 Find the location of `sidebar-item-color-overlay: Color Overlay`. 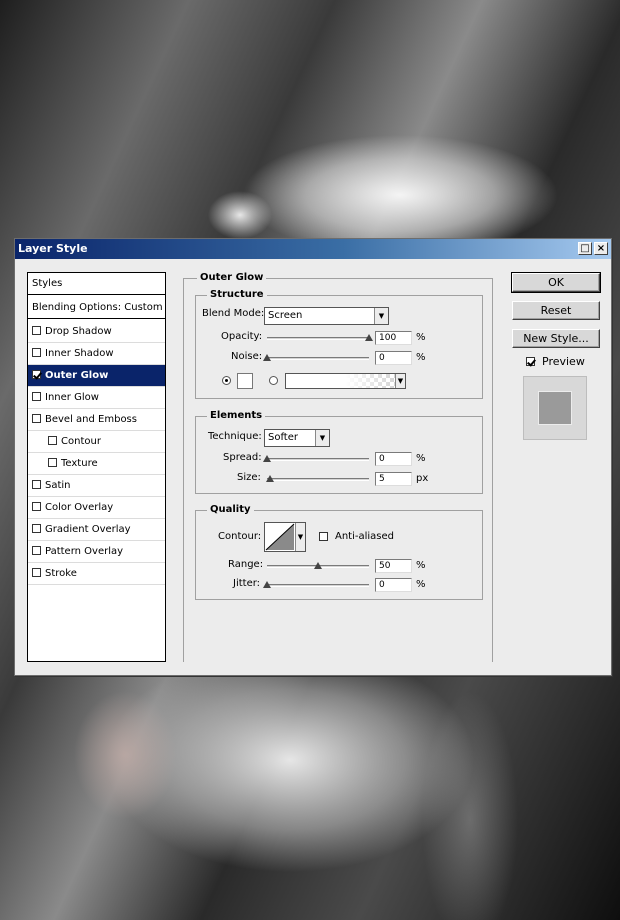

sidebar-item-color-overlay: Color Overlay is located at coordinates (96, 508).